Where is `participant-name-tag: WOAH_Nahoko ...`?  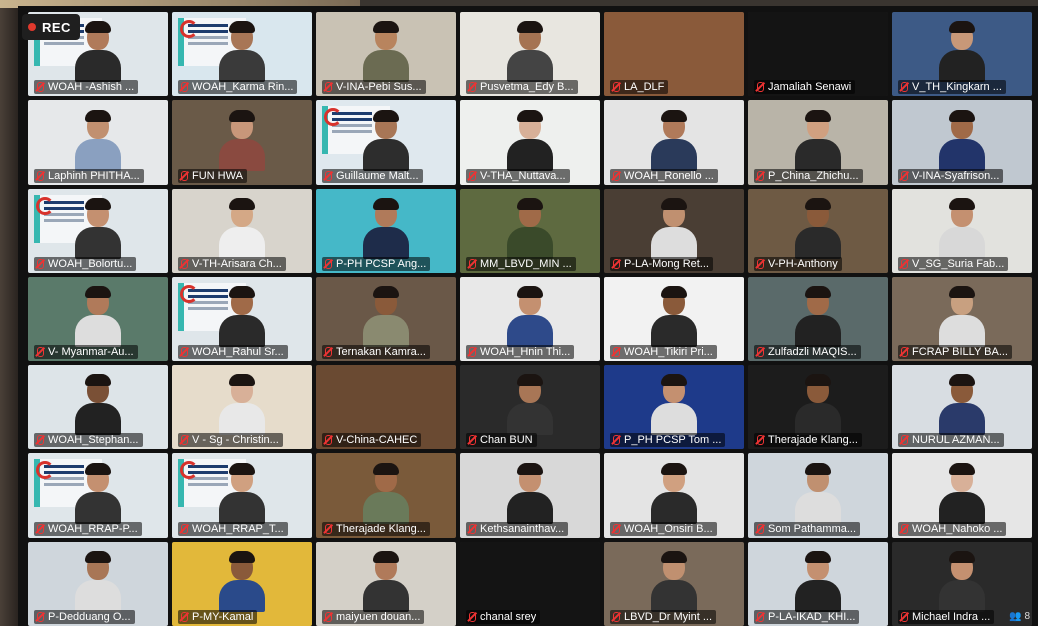
participant-name-tag: WOAH_Nahoko ... is located at coordinates (952, 528).